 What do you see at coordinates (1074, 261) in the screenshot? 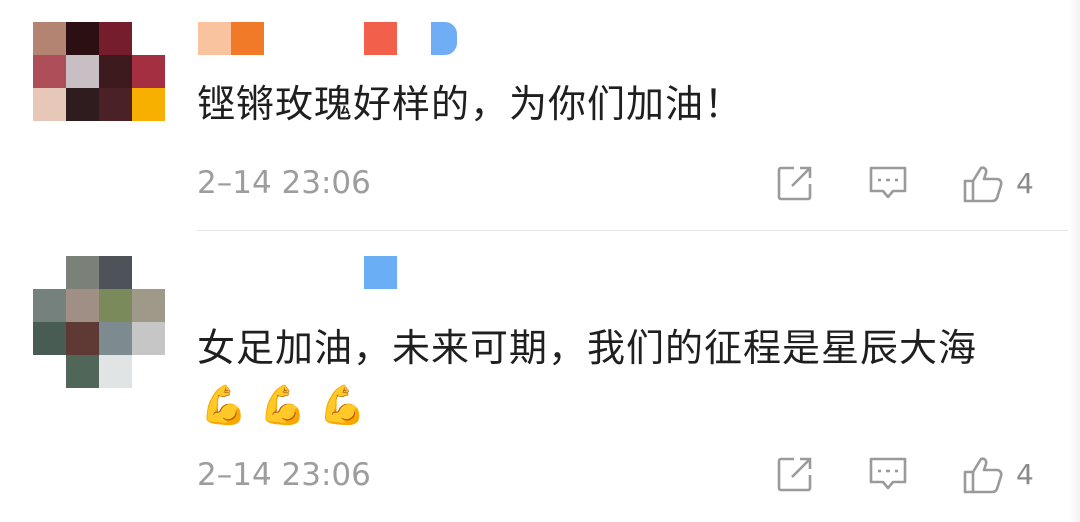
I see `scrollbar` at bounding box center [1074, 261].